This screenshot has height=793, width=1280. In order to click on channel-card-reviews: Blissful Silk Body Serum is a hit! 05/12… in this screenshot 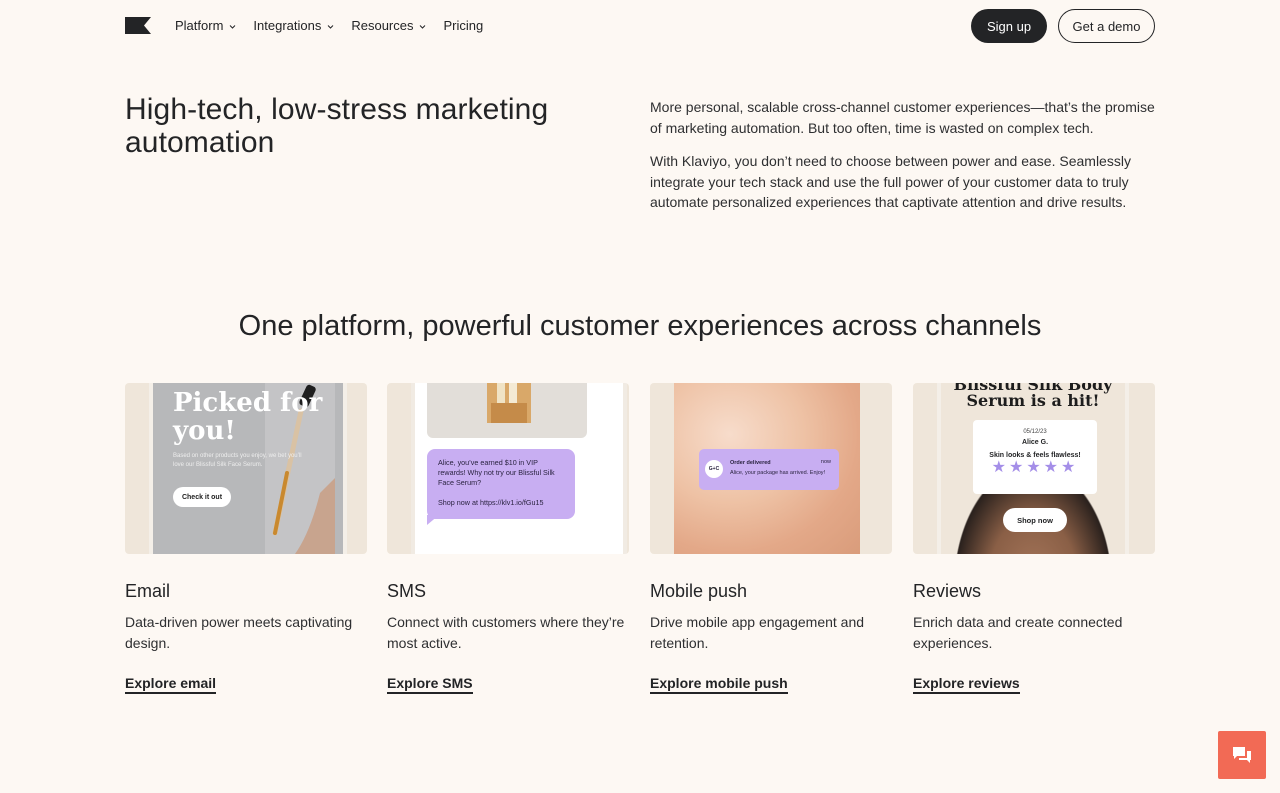, I will do `click(1034, 538)`.